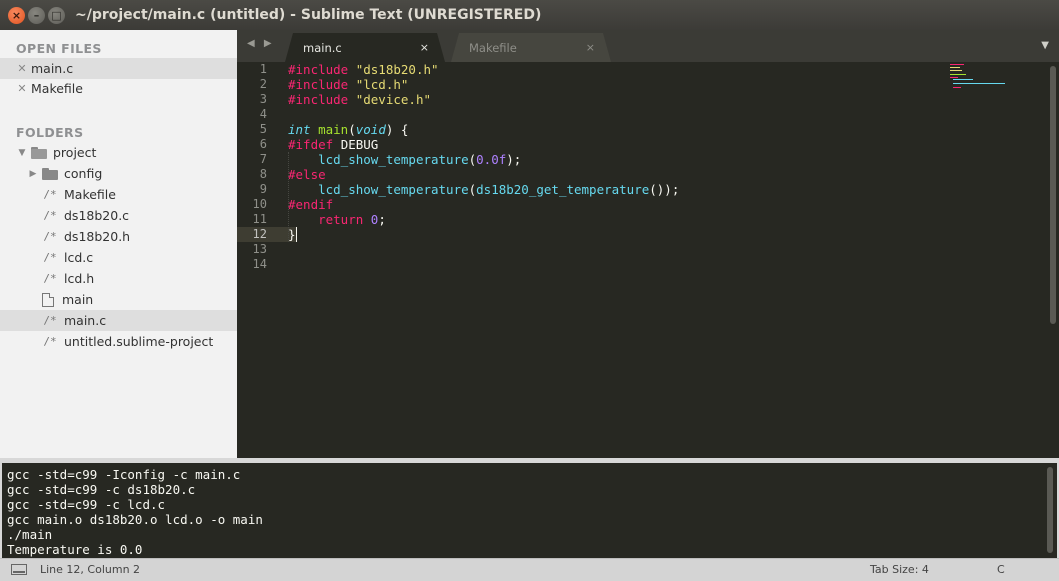  What do you see at coordinates (370, 129) in the screenshot?
I see `code-token: void` at bounding box center [370, 129].